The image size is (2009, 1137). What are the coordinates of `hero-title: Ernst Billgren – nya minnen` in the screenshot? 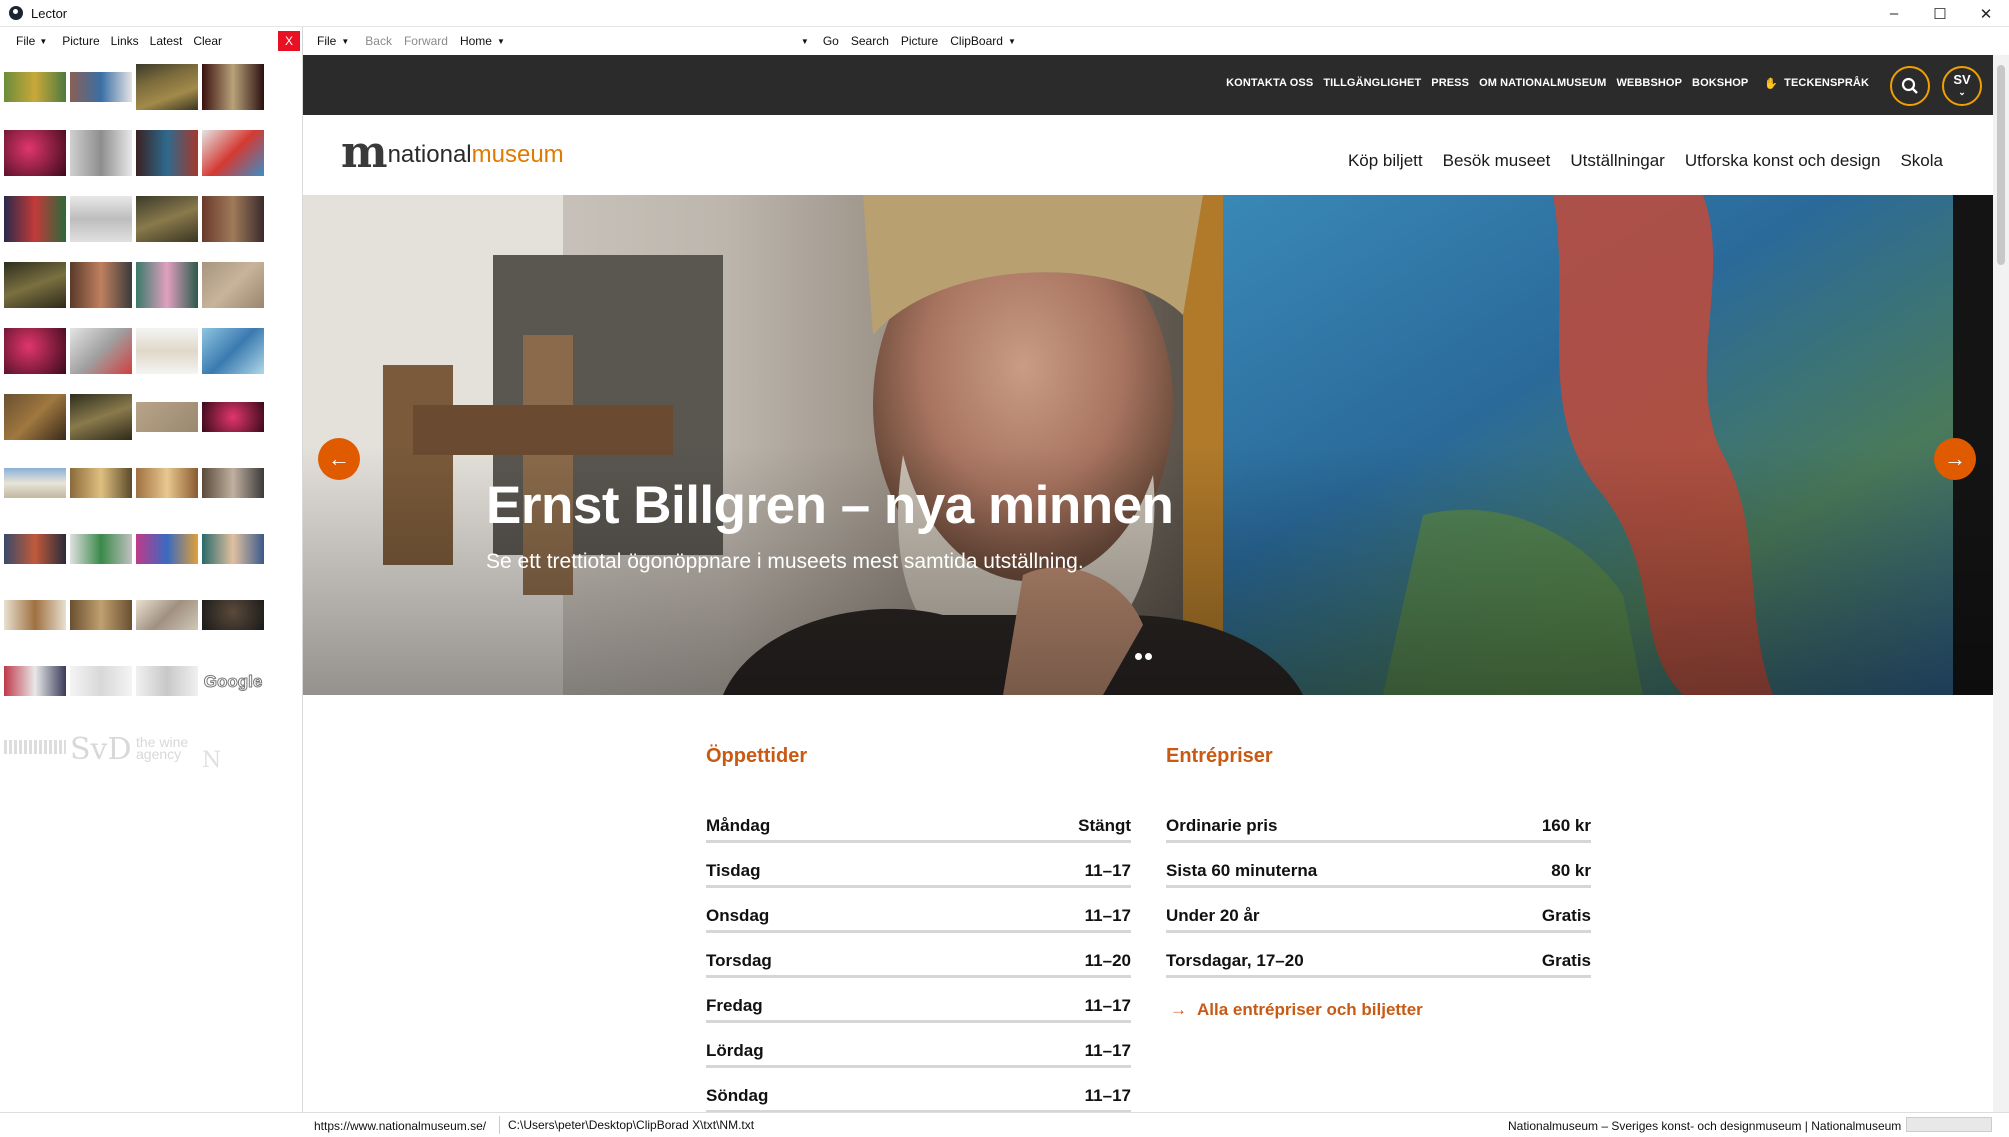 It's located at (830, 505).